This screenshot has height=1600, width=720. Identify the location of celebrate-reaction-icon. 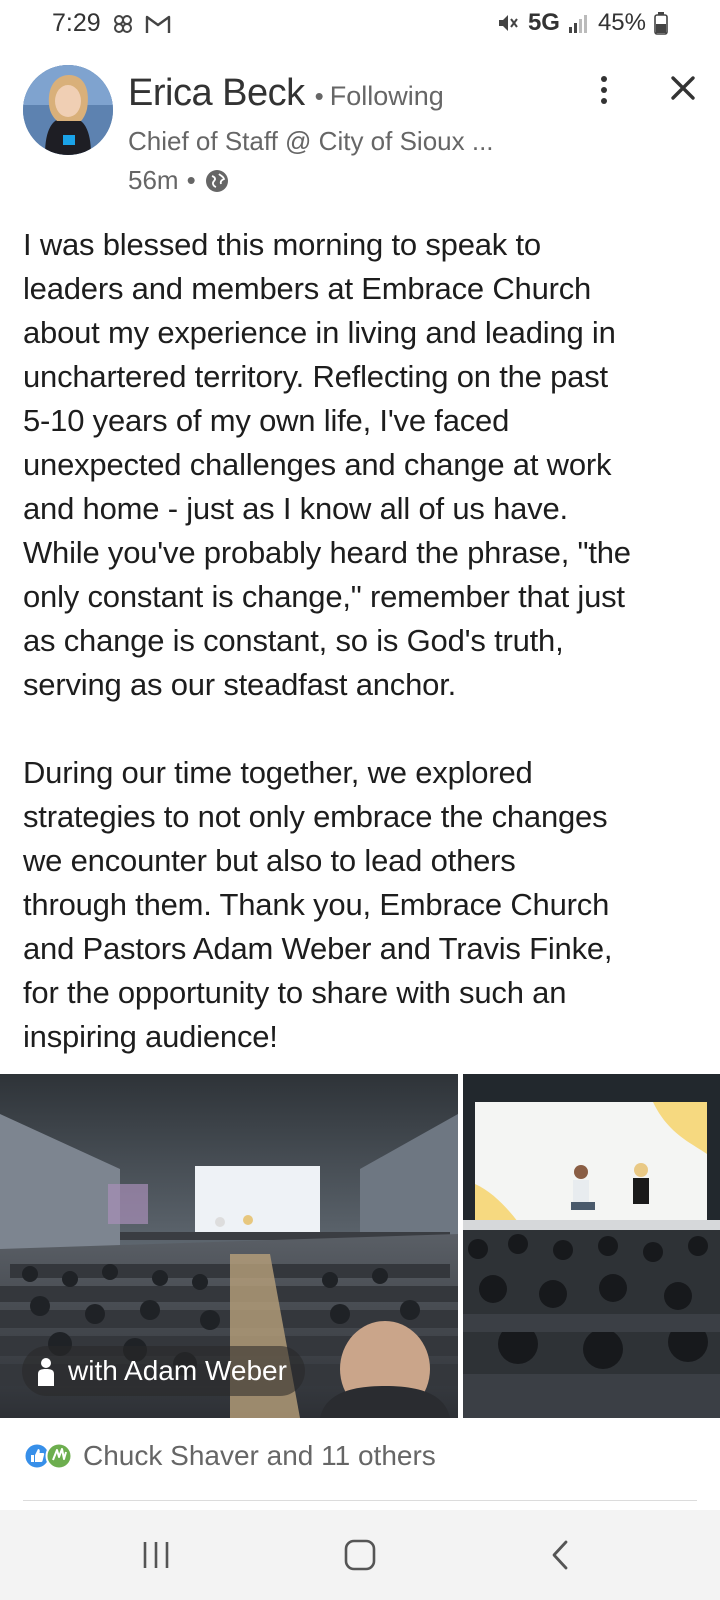
(59, 1456).